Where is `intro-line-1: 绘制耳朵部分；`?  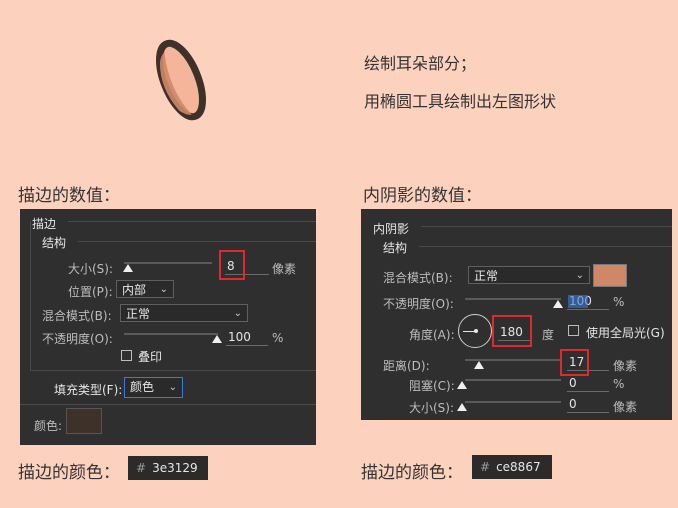
intro-line-1: 绘制耳朵部分； is located at coordinates (420, 63).